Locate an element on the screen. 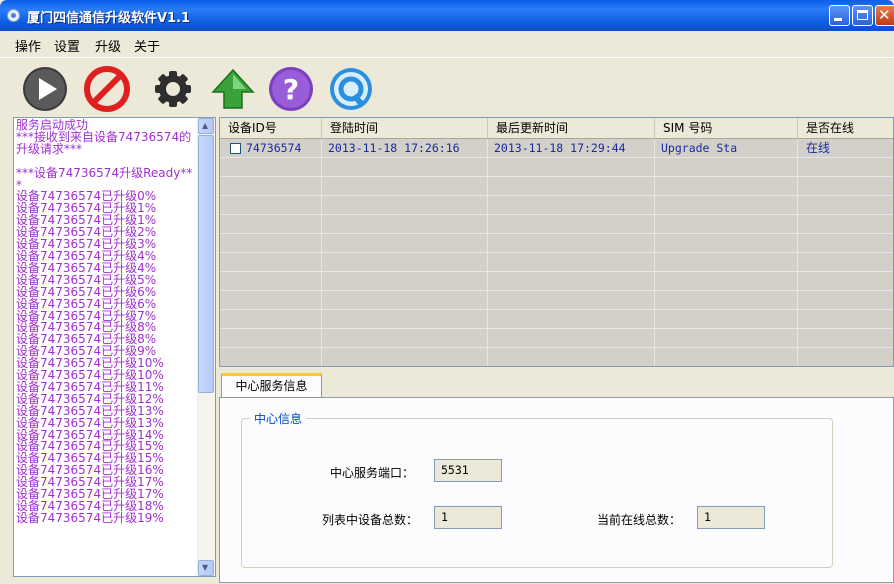 The height and width of the screenshot is (584, 894). log-line: 设备74736574已升级19% is located at coordinates (90, 517).